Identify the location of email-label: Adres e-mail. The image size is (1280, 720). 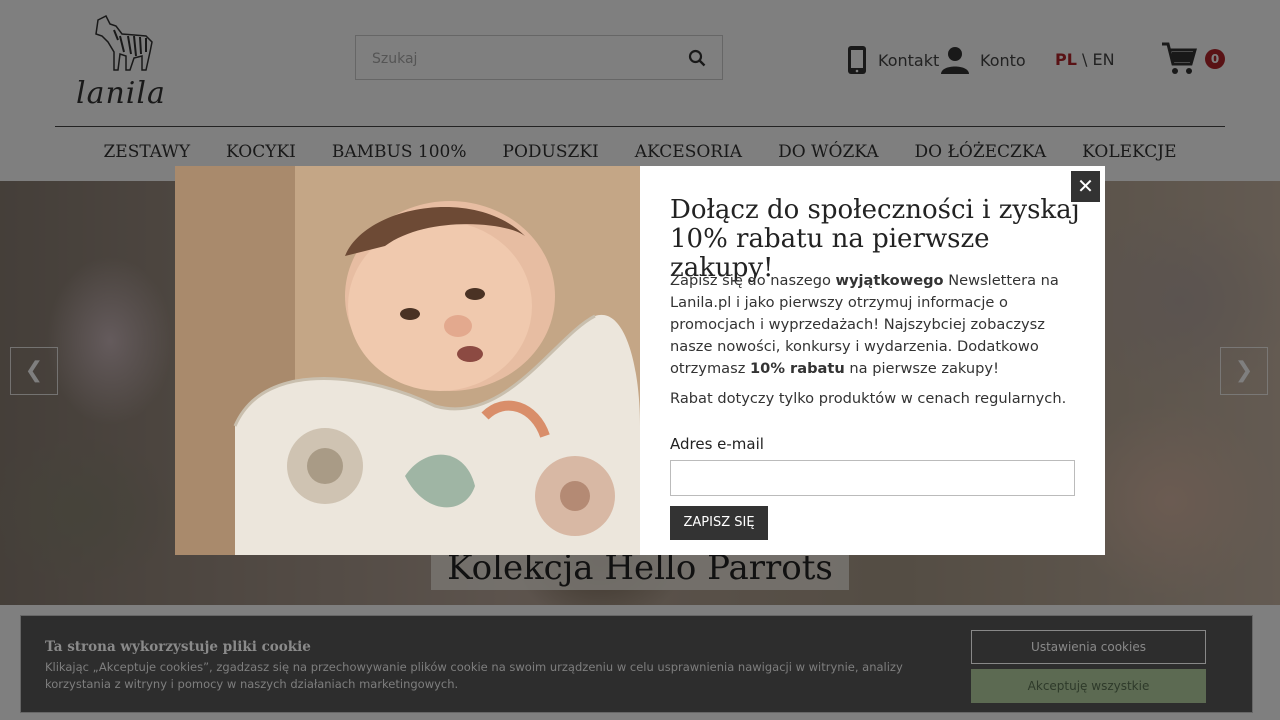
(717, 444).